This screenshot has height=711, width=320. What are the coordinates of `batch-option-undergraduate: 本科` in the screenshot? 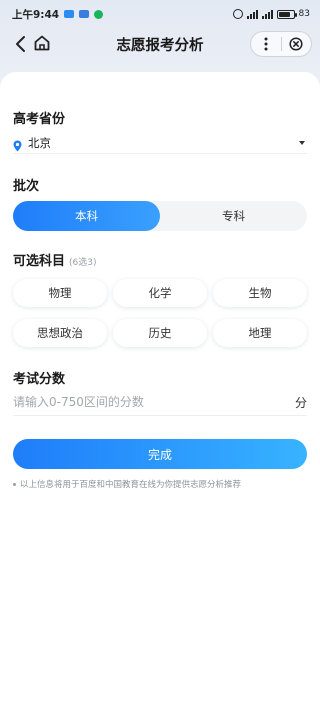 It's located at (86, 216).